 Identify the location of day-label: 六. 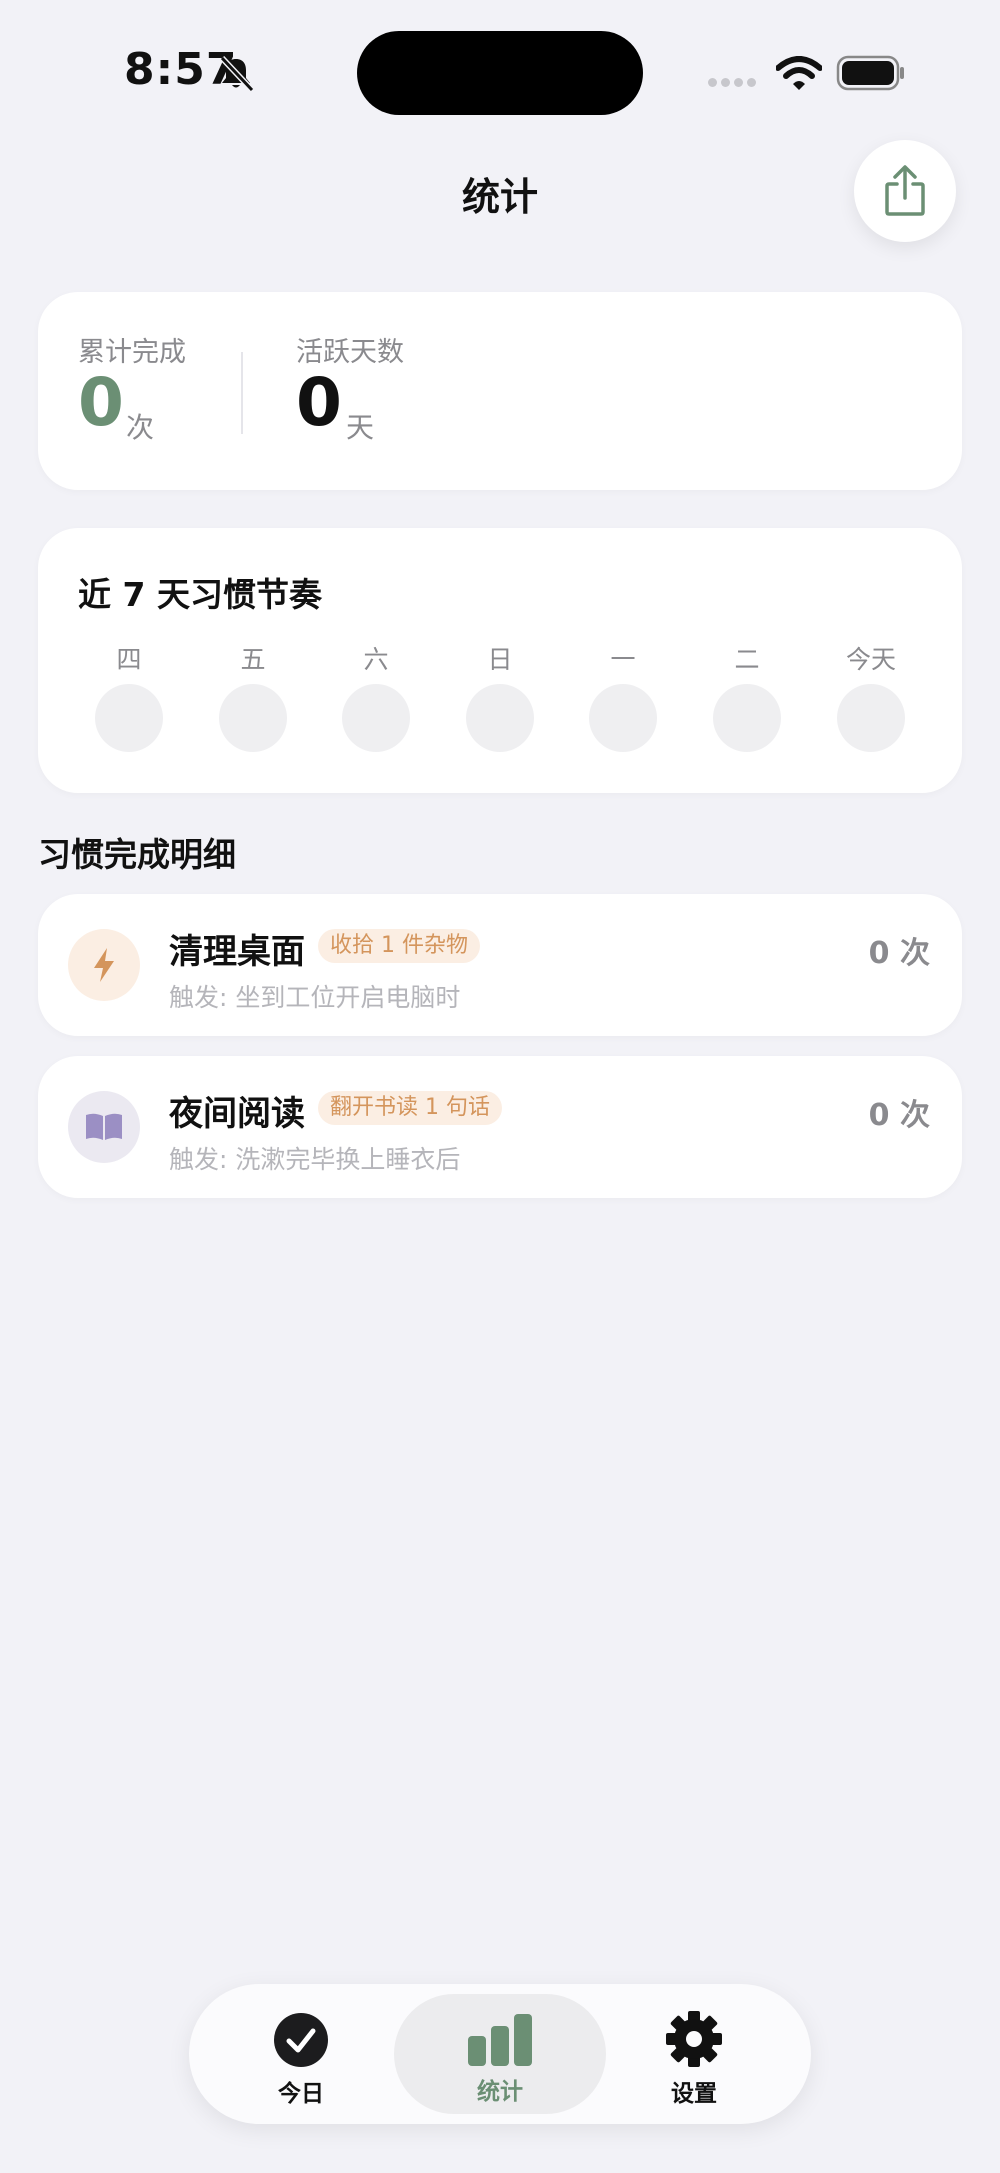
(376, 659).